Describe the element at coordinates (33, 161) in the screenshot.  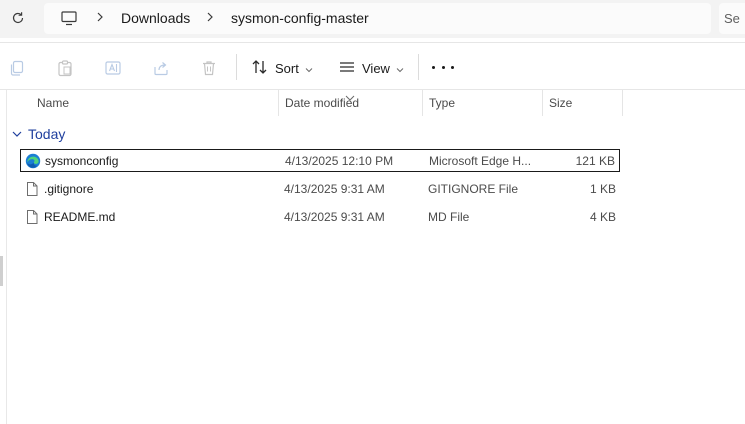
I see `edge-icon` at that location.